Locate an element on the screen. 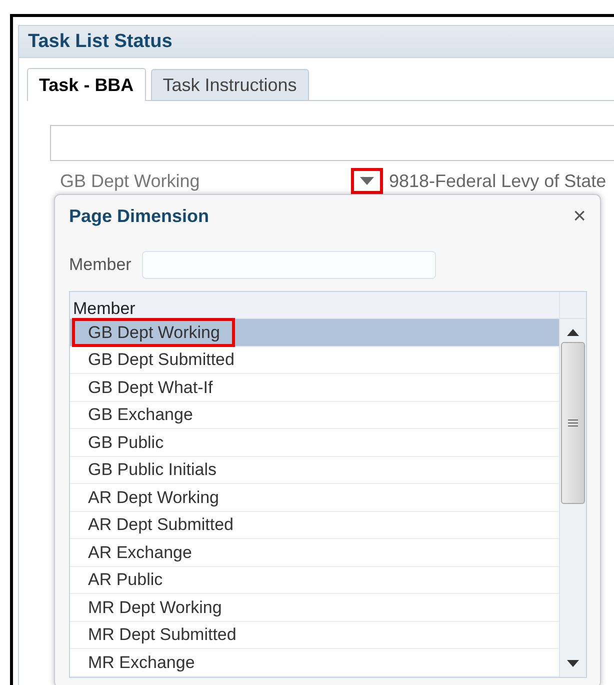 The height and width of the screenshot is (685, 614). member-row: AR Public is located at coordinates (314, 580).